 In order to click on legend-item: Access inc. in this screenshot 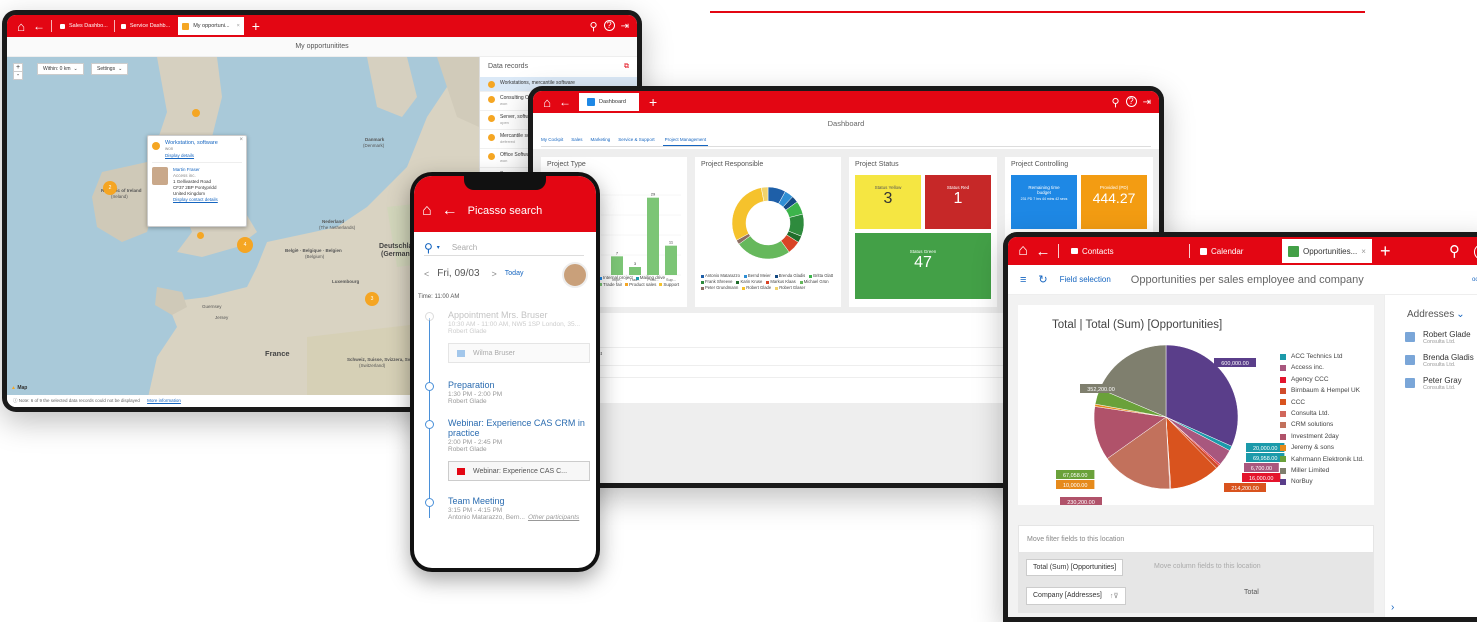, I will do `click(1322, 367)`.